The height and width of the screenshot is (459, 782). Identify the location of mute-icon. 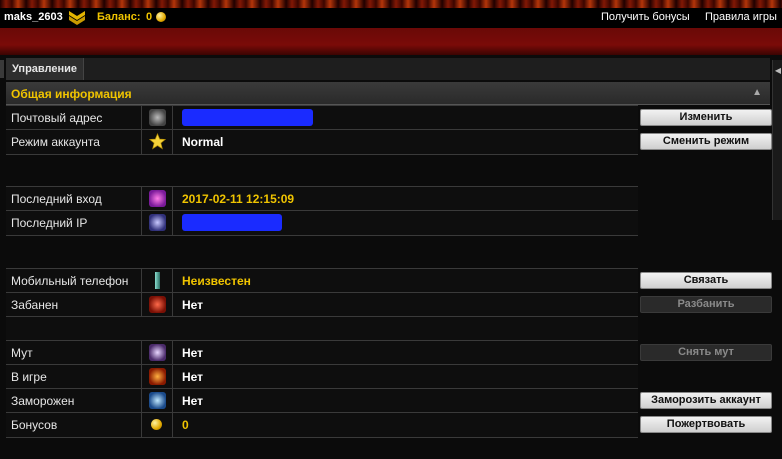
(157, 352).